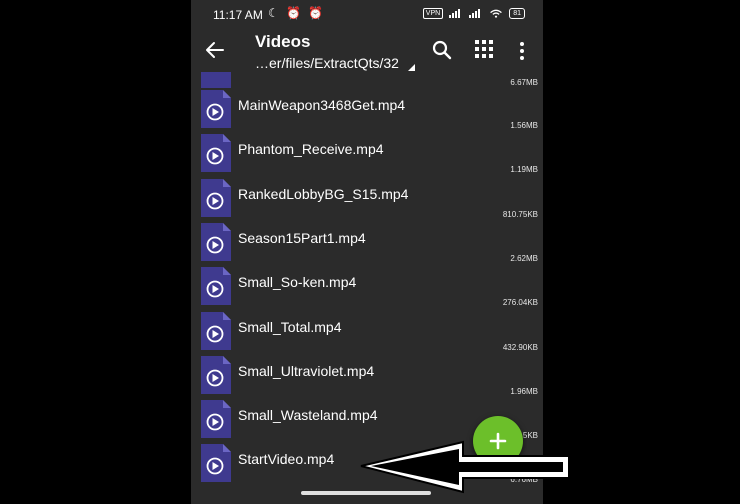 The image size is (740, 504). I want to click on list-item: Season15Part1.mp4 2.62MB, so click(367, 243).